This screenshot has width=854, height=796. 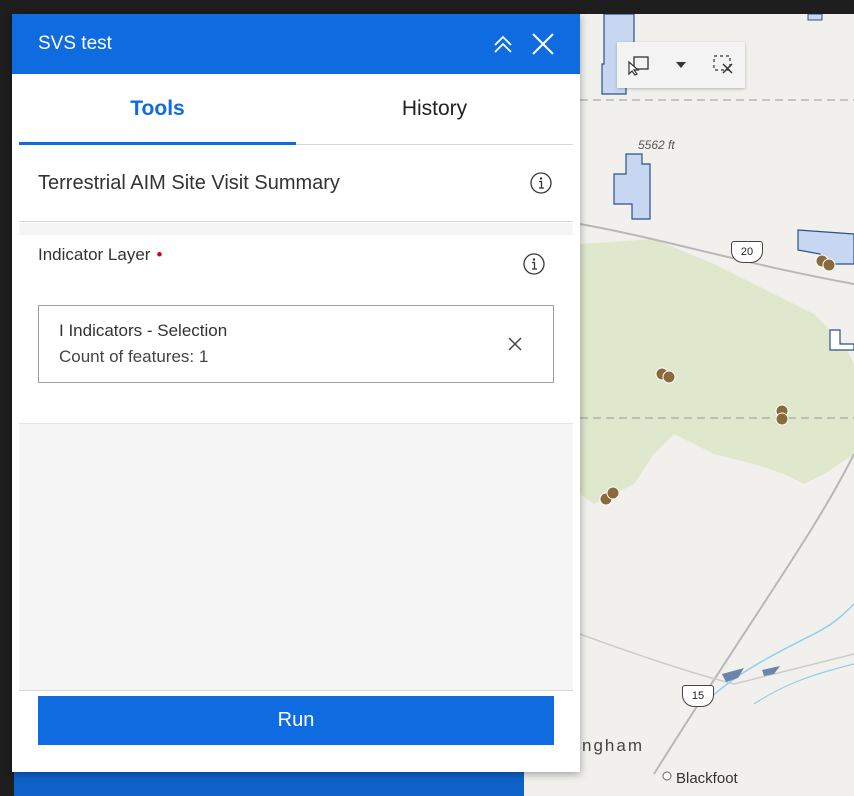 I want to click on selection-toolbar, so click(x=681, y=65).